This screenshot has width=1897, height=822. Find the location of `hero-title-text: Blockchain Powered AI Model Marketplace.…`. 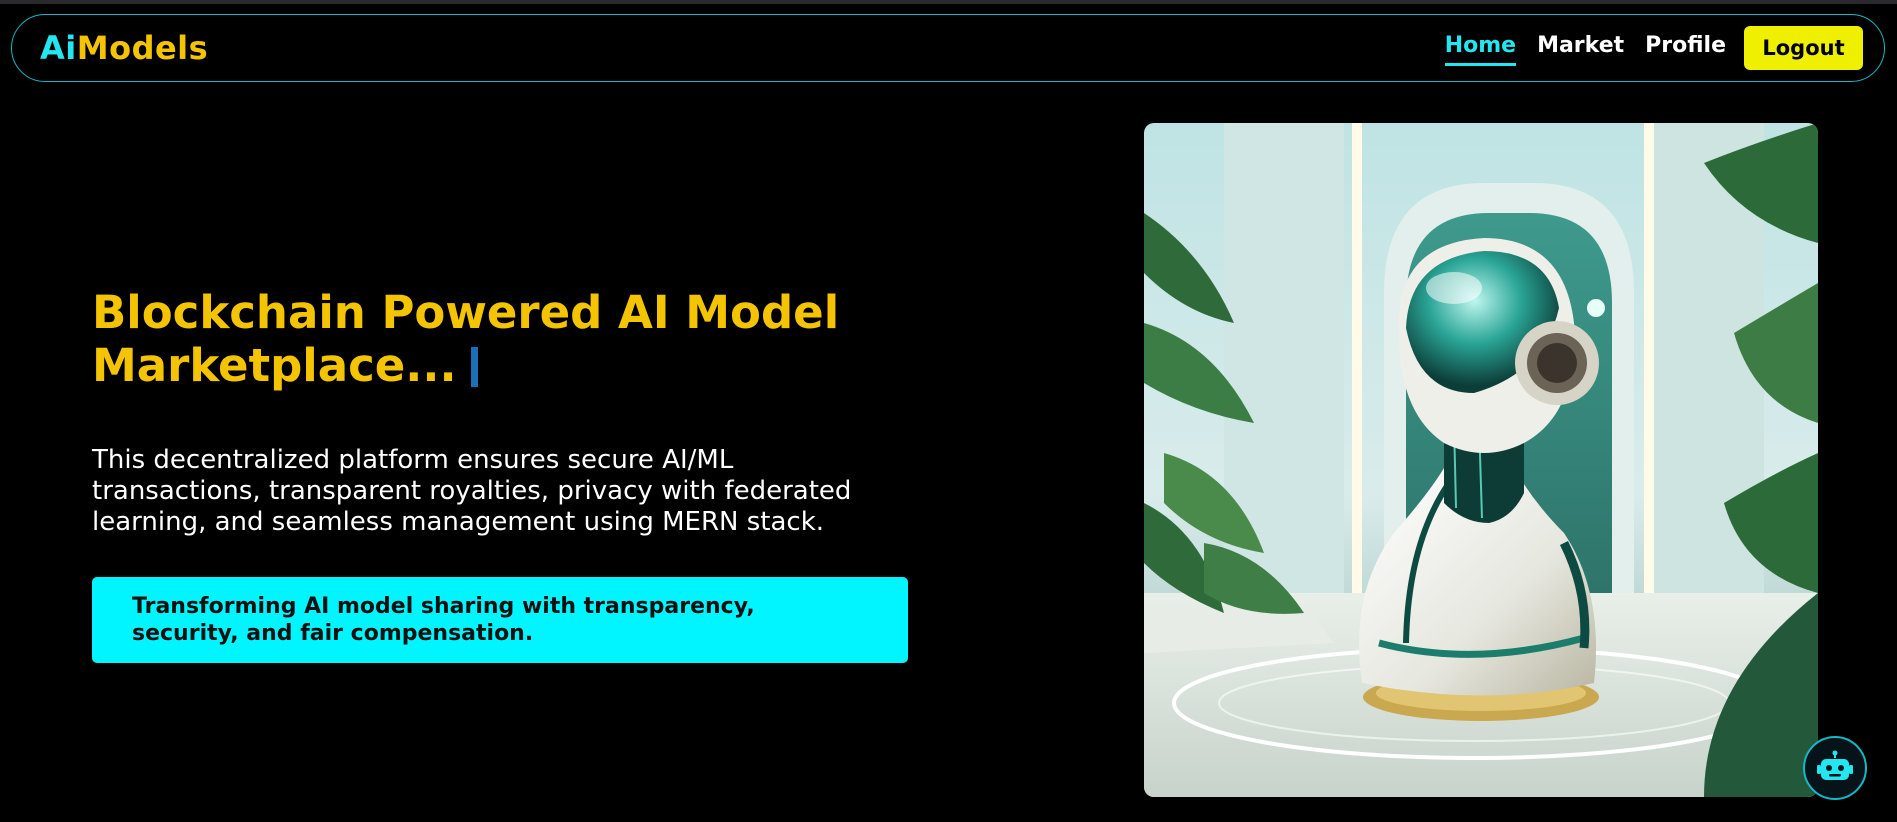

hero-title-text: Blockchain Powered AI Model Marketplace.… is located at coordinates (466, 339).